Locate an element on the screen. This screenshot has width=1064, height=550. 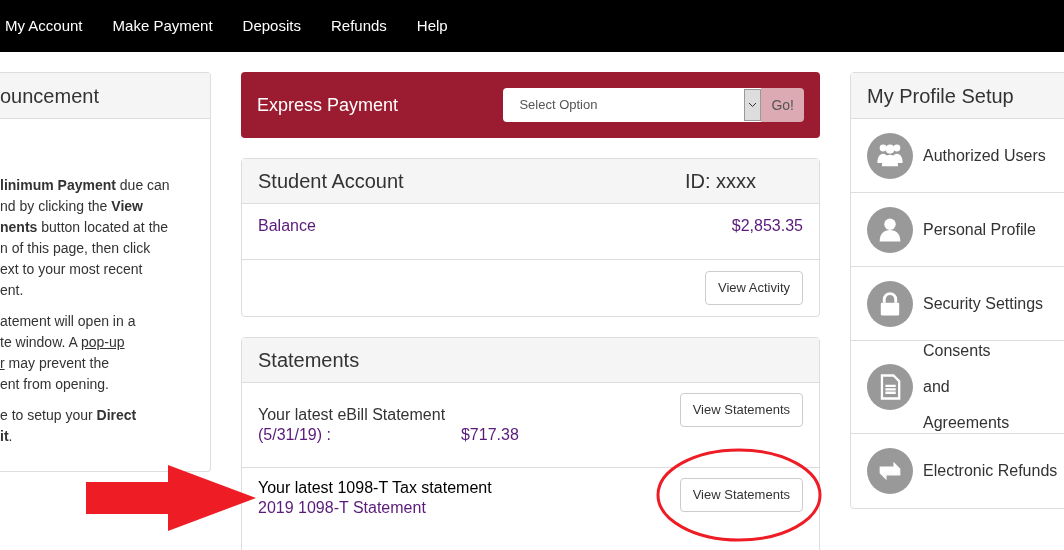
balance-amount: $2,853.35 is located at coordinates (767, 226).